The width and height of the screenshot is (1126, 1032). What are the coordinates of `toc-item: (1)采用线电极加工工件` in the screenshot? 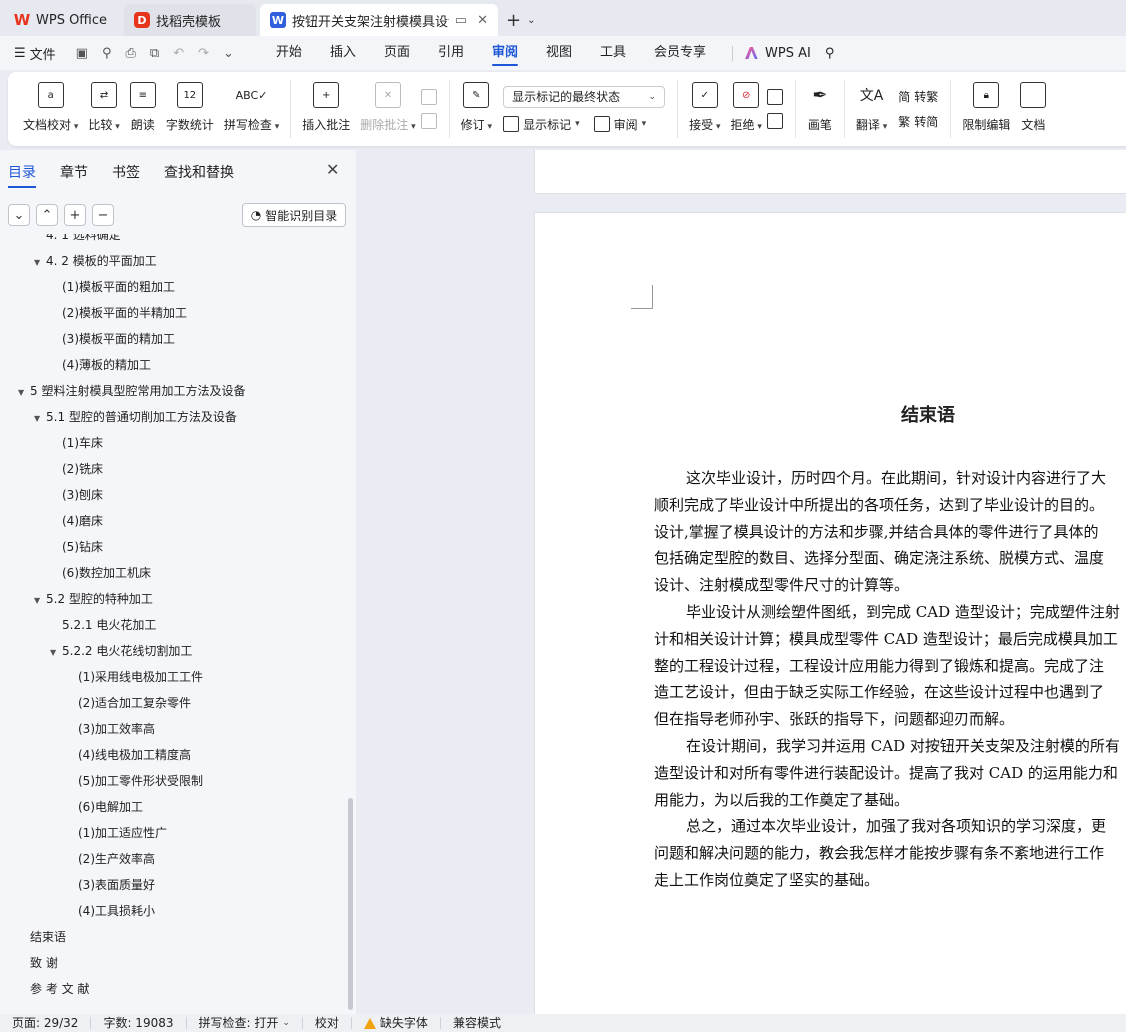 It's located at (134, 677).